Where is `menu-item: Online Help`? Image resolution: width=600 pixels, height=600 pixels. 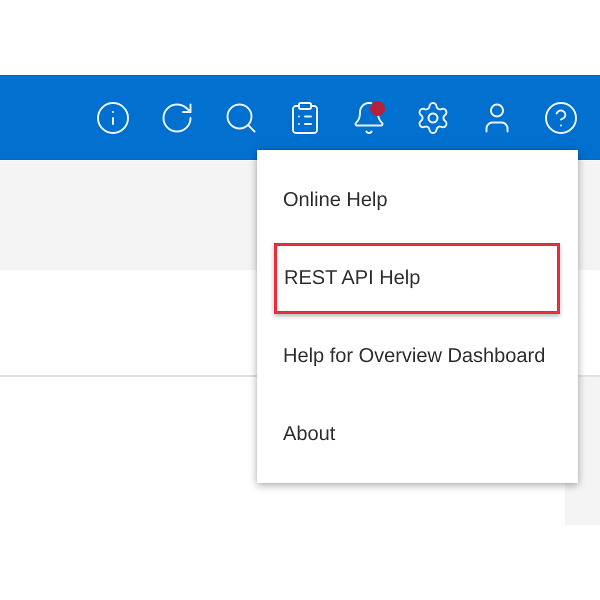 menu-item: Online Help is located at coordinates (335, 200).